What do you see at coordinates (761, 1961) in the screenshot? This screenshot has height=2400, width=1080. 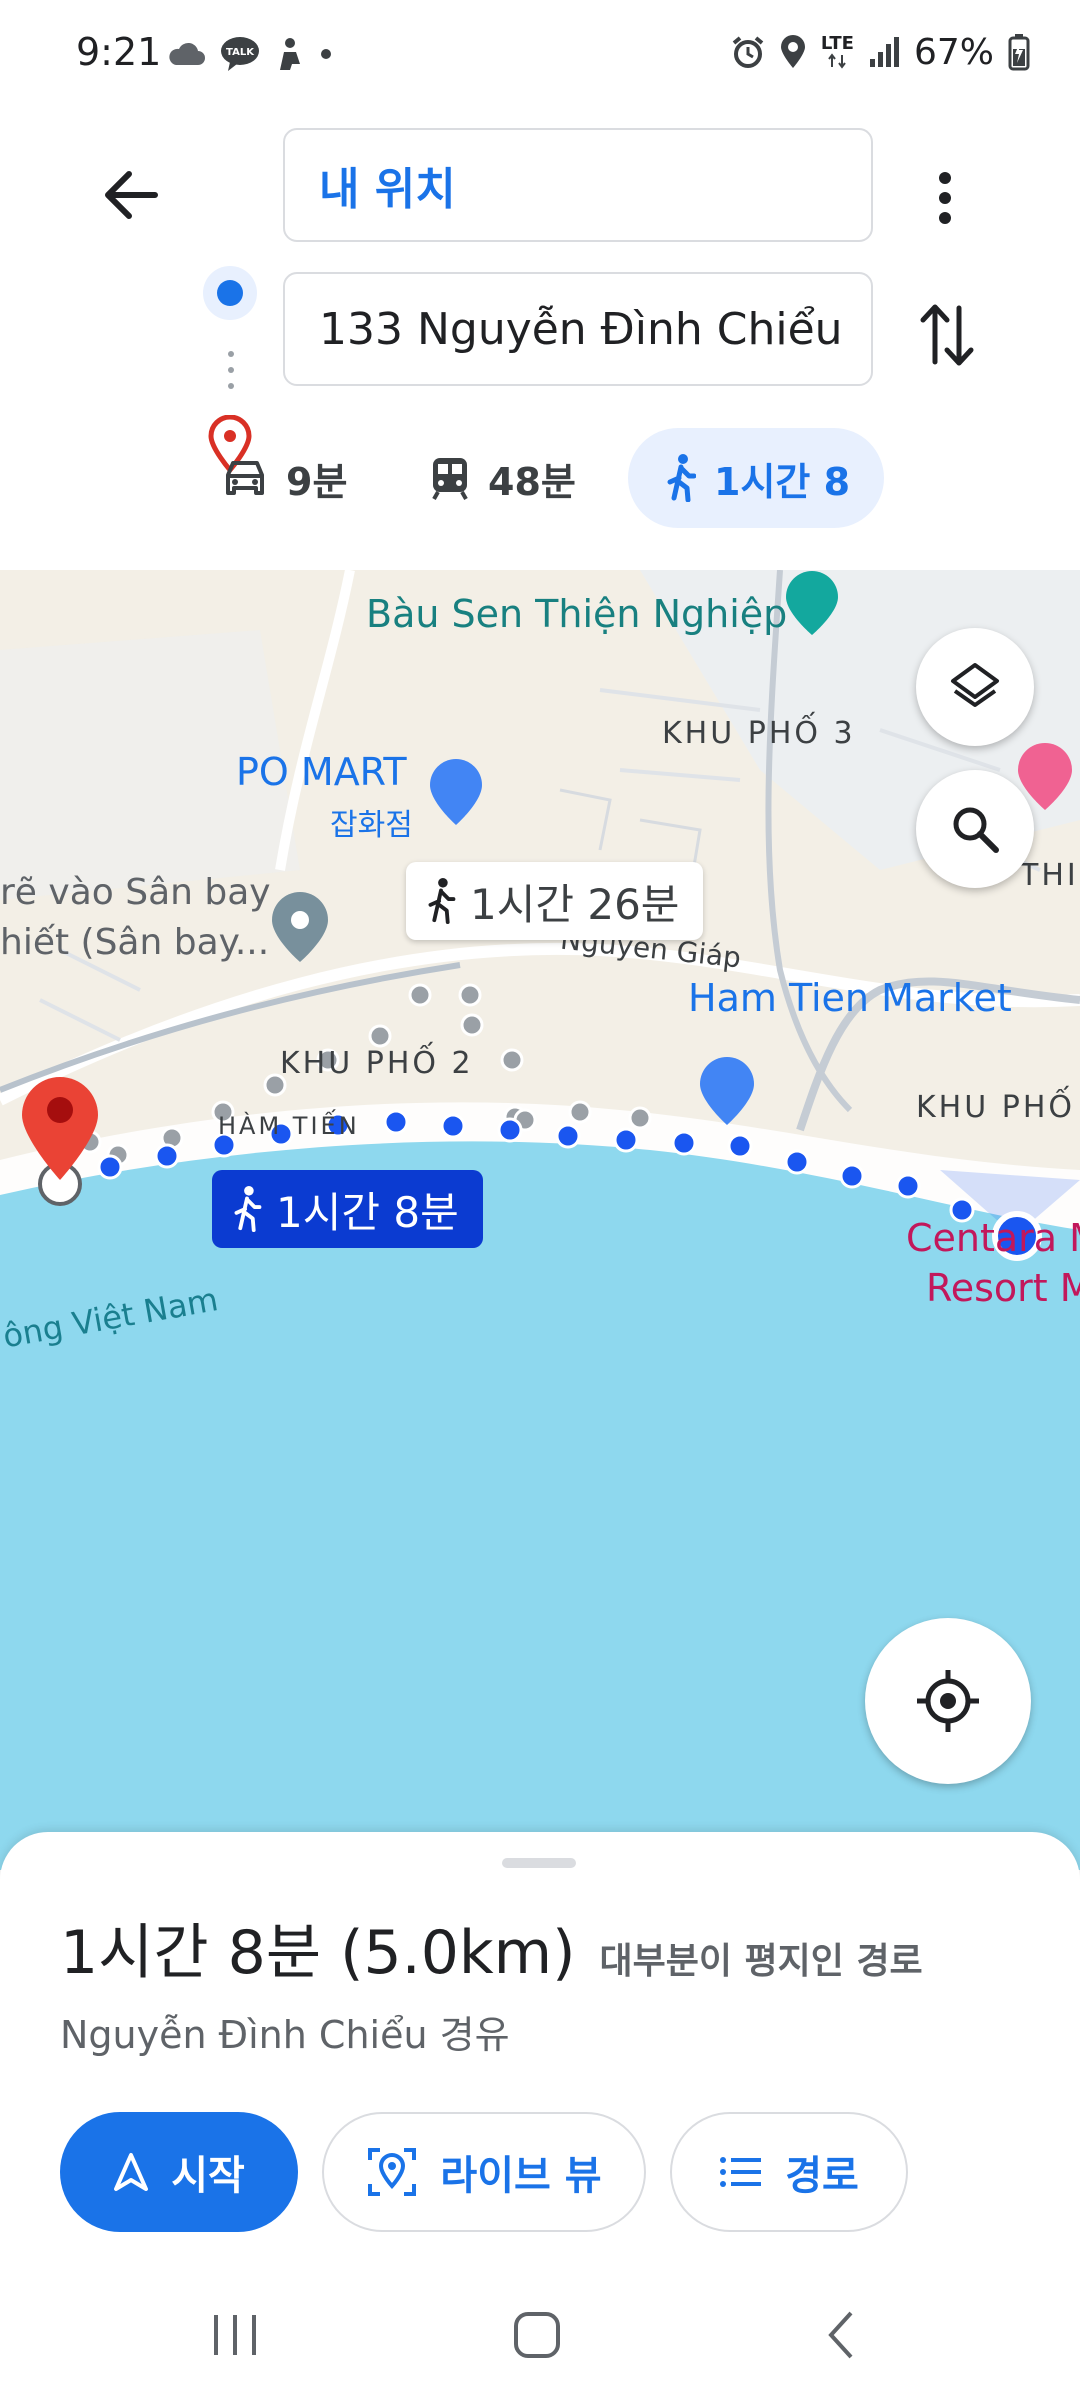 I see `route-terrain-note: 대부분이 평지인 경로` at bounding box center [761, 1961].